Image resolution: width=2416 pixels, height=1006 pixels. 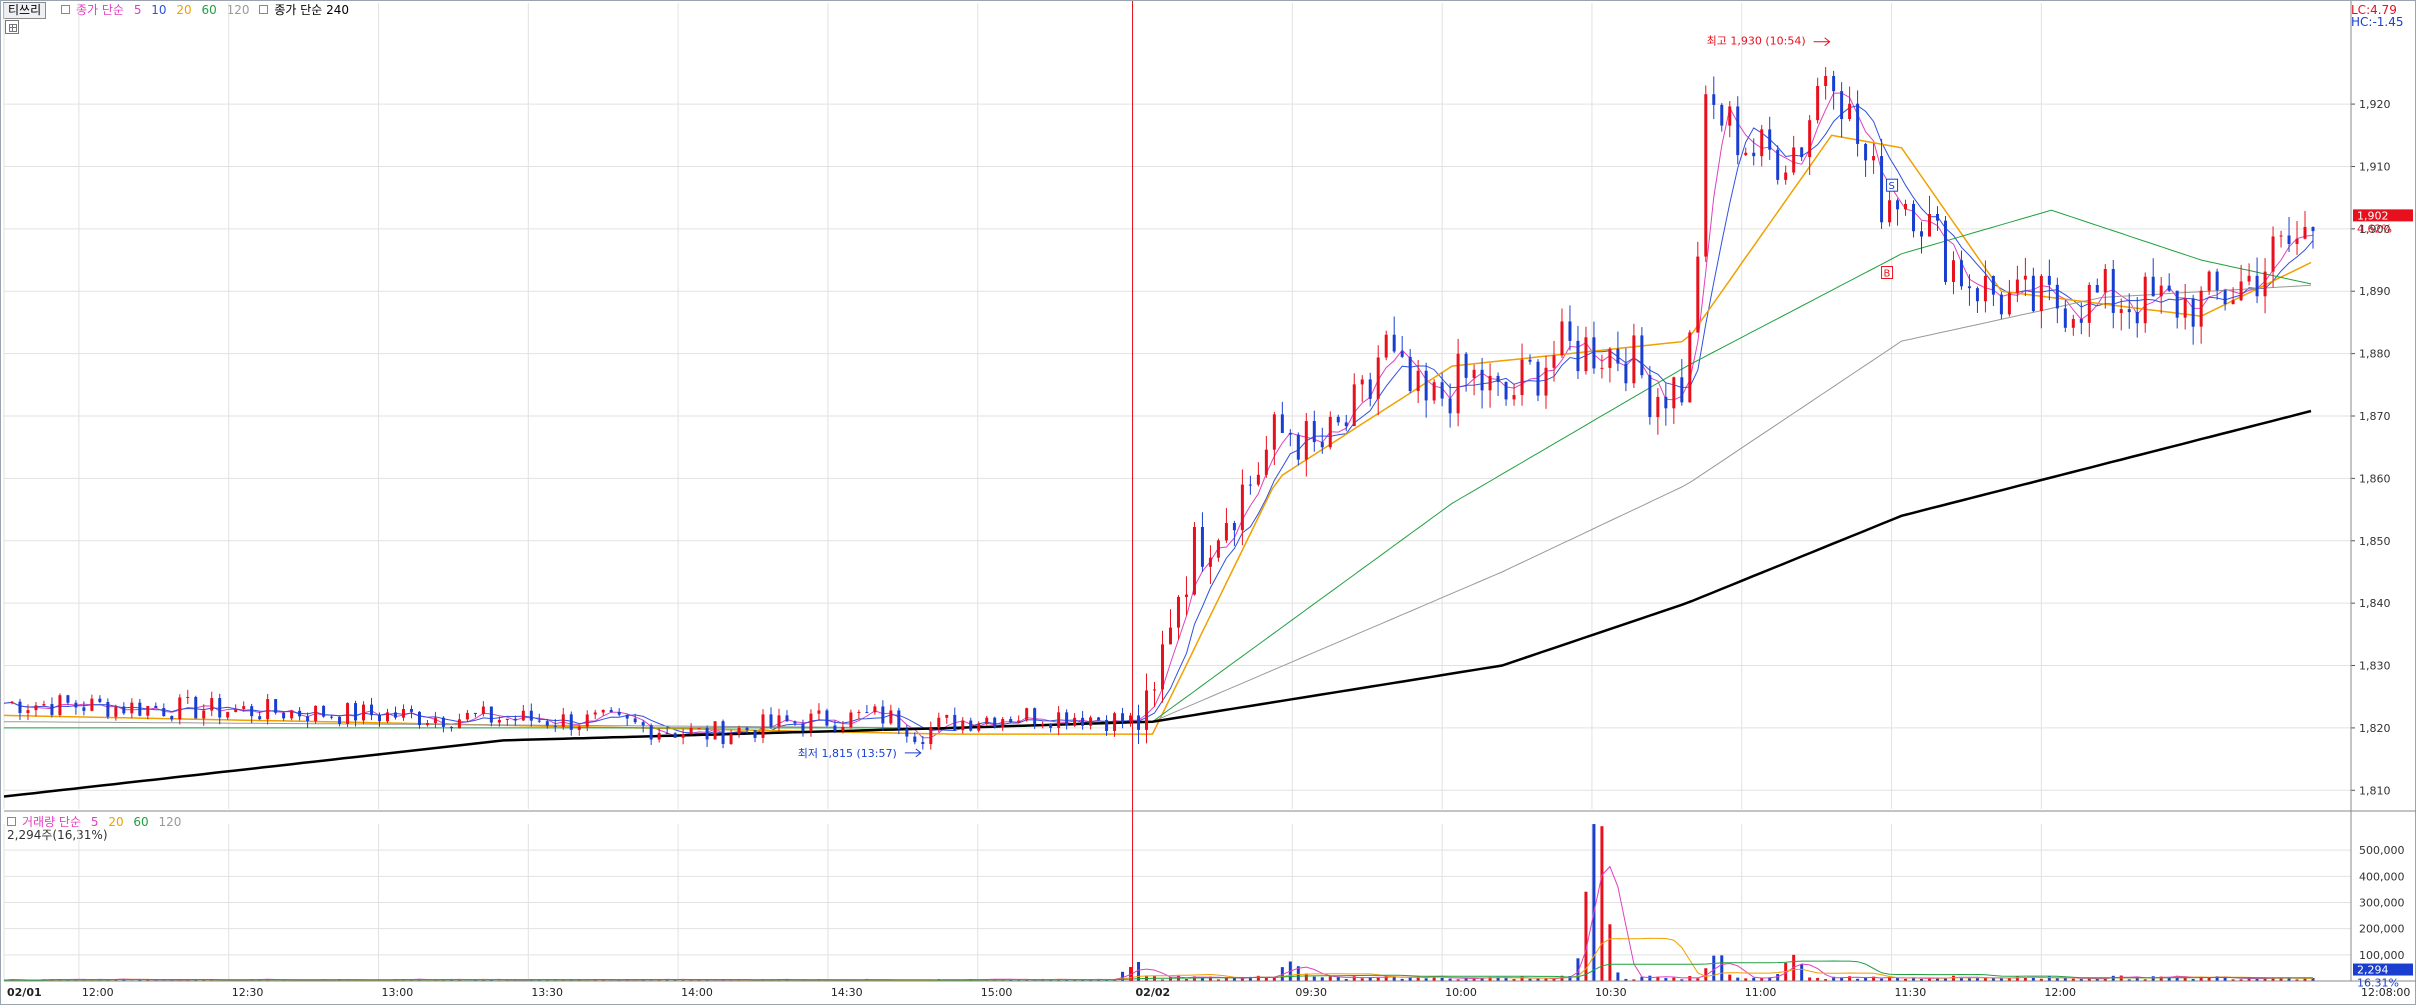 What do you see at coordinates (1761, 992) in the screenshot?
I see `time-tick-label: 11:00` at bounding box center [1761, 992].